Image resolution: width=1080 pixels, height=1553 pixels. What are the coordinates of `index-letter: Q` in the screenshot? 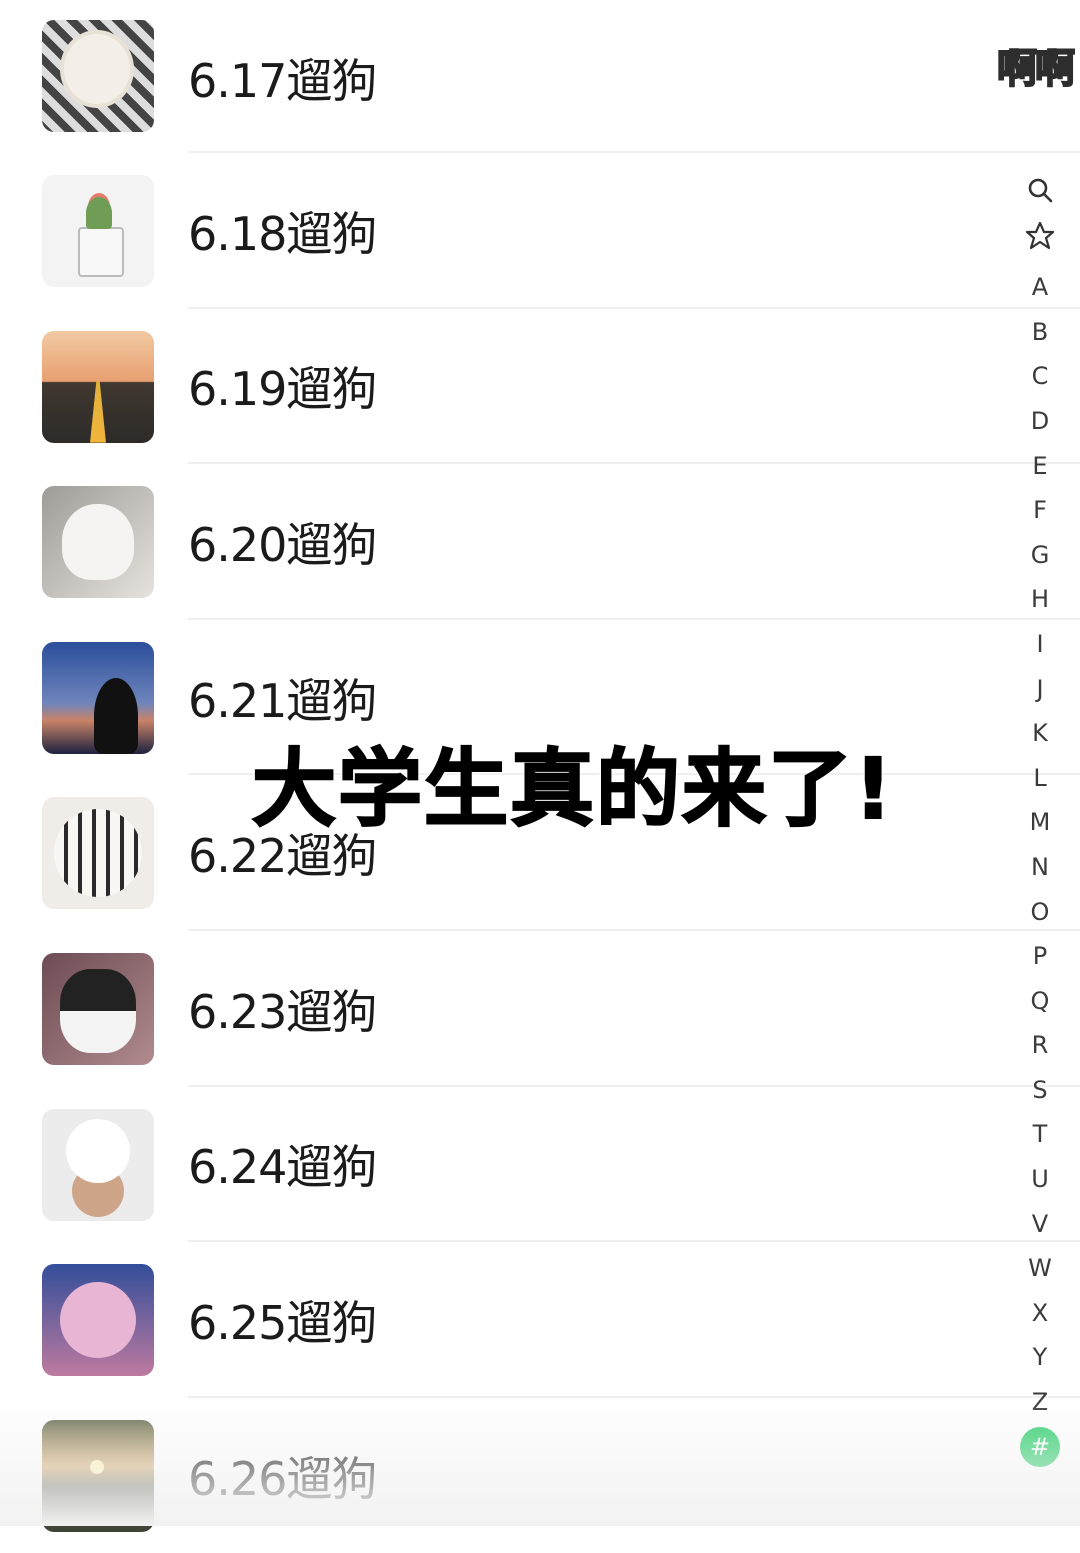 It's located at (1040, 1001).